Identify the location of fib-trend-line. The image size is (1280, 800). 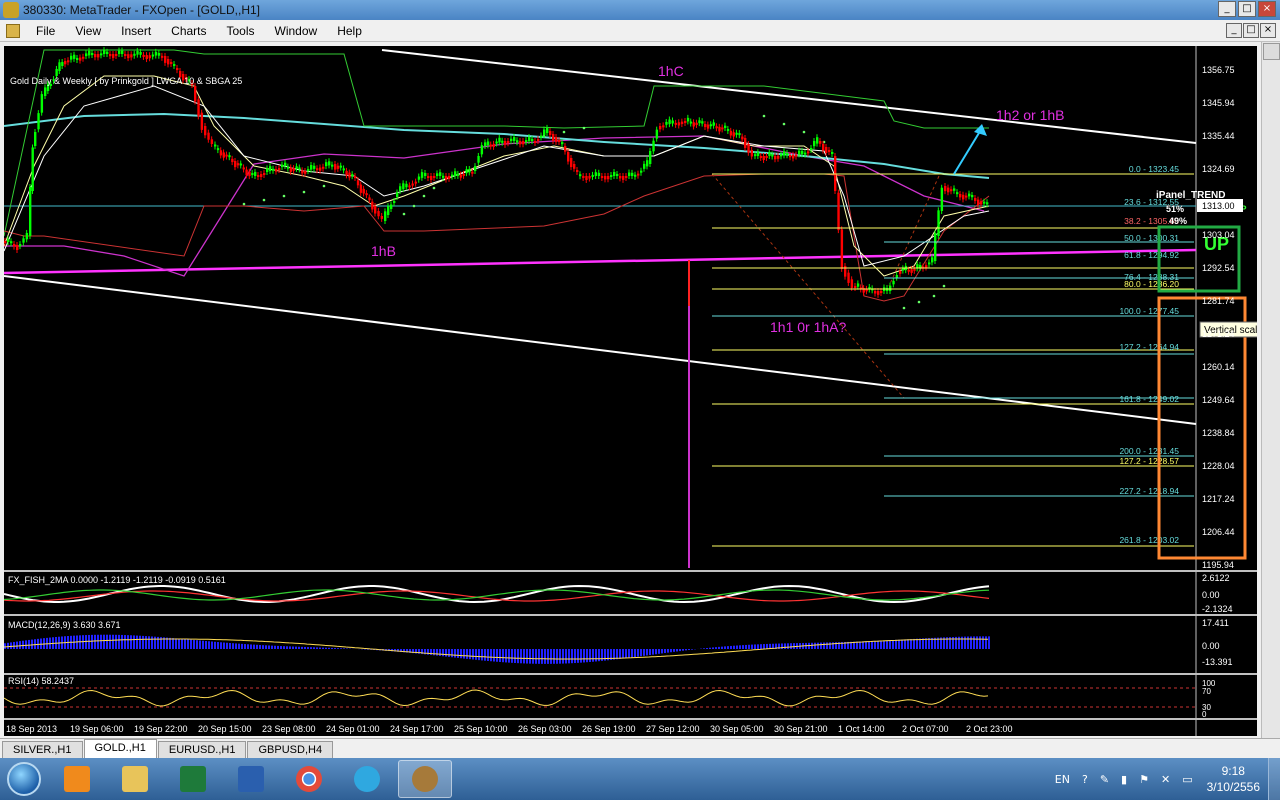
(808, 286).